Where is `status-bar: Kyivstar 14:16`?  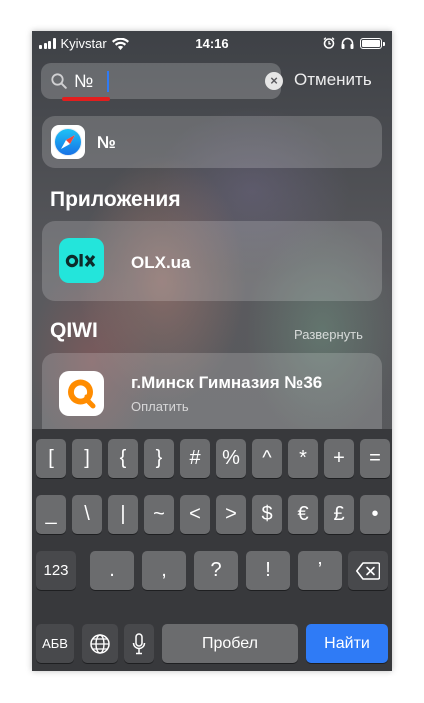 status-bar: Kyivstar 14:16 is located at coordinates (212, 44).